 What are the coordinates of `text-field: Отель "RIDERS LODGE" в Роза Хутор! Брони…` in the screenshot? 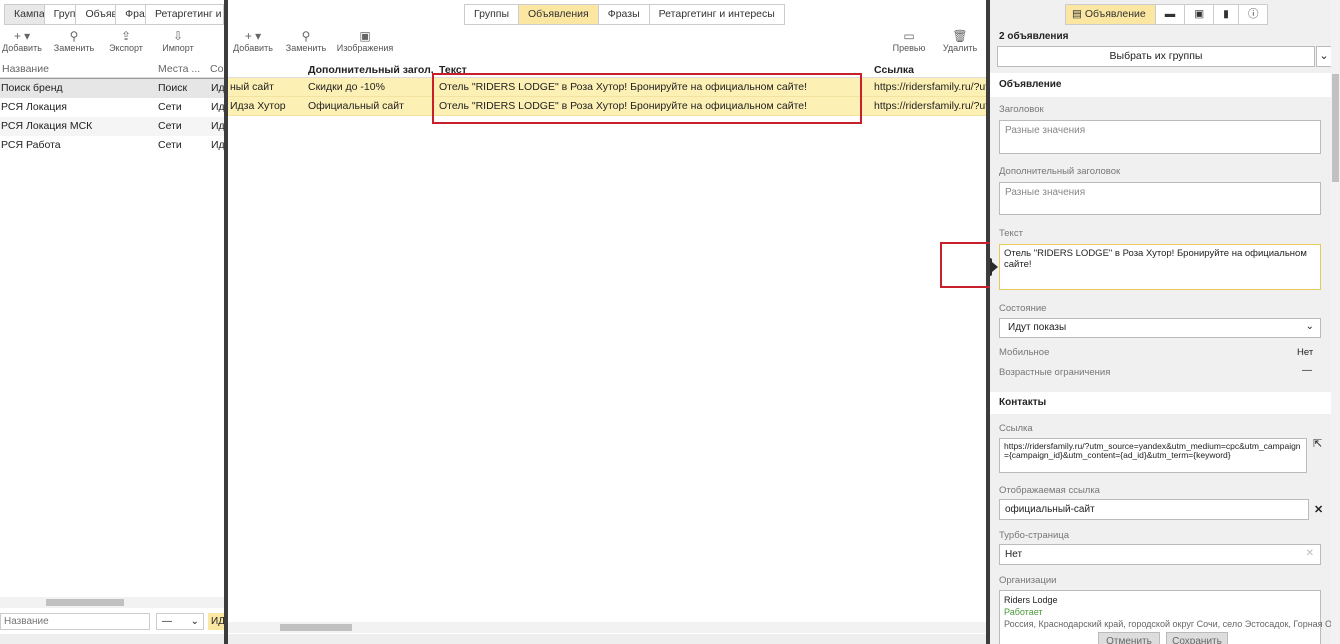 It's located at (1160, 267).